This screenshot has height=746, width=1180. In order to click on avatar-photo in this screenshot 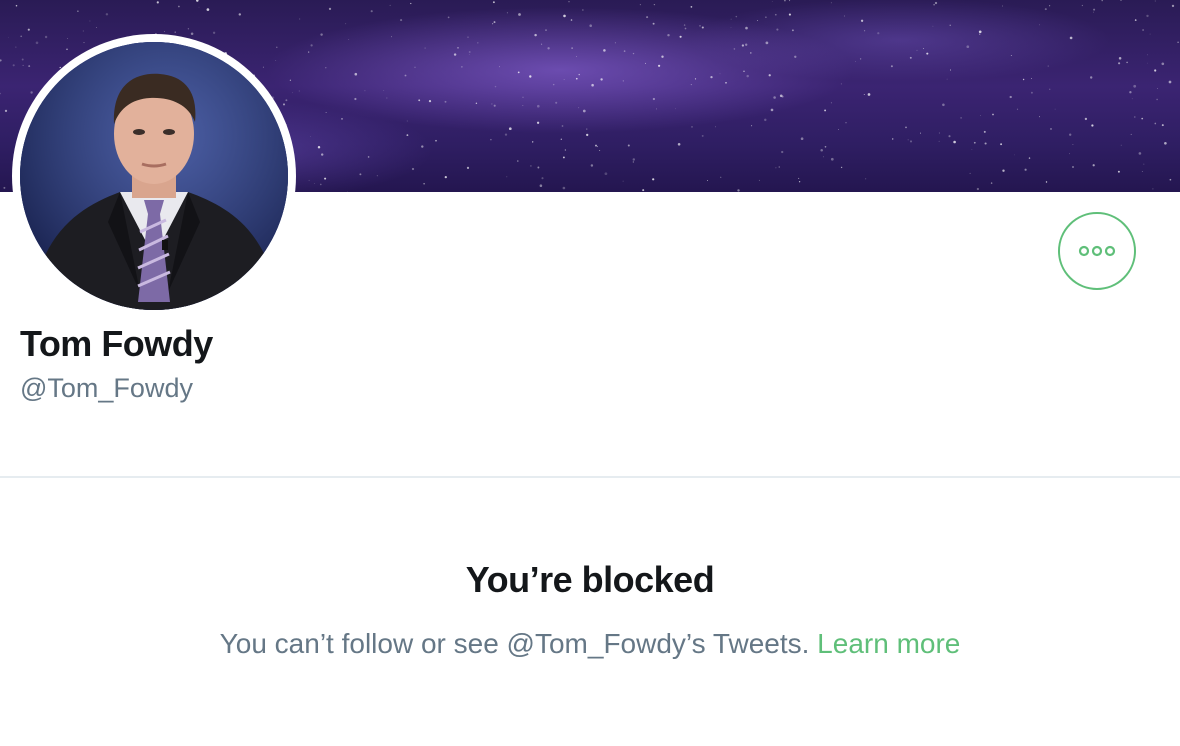, I will do `click(154, 176)`.